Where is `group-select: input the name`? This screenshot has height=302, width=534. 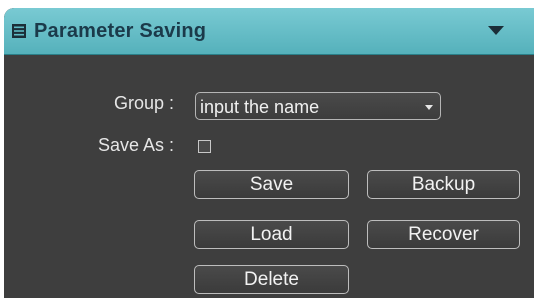 group-select: input the name is located at coordinates (318, 106).